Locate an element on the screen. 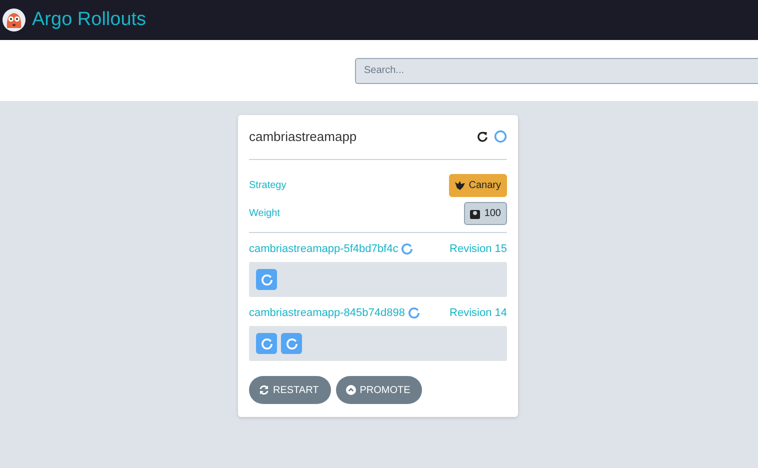 The width and height of the screenshot is (758, 468). detail-label: Weight is located at coordinates (264, 213).